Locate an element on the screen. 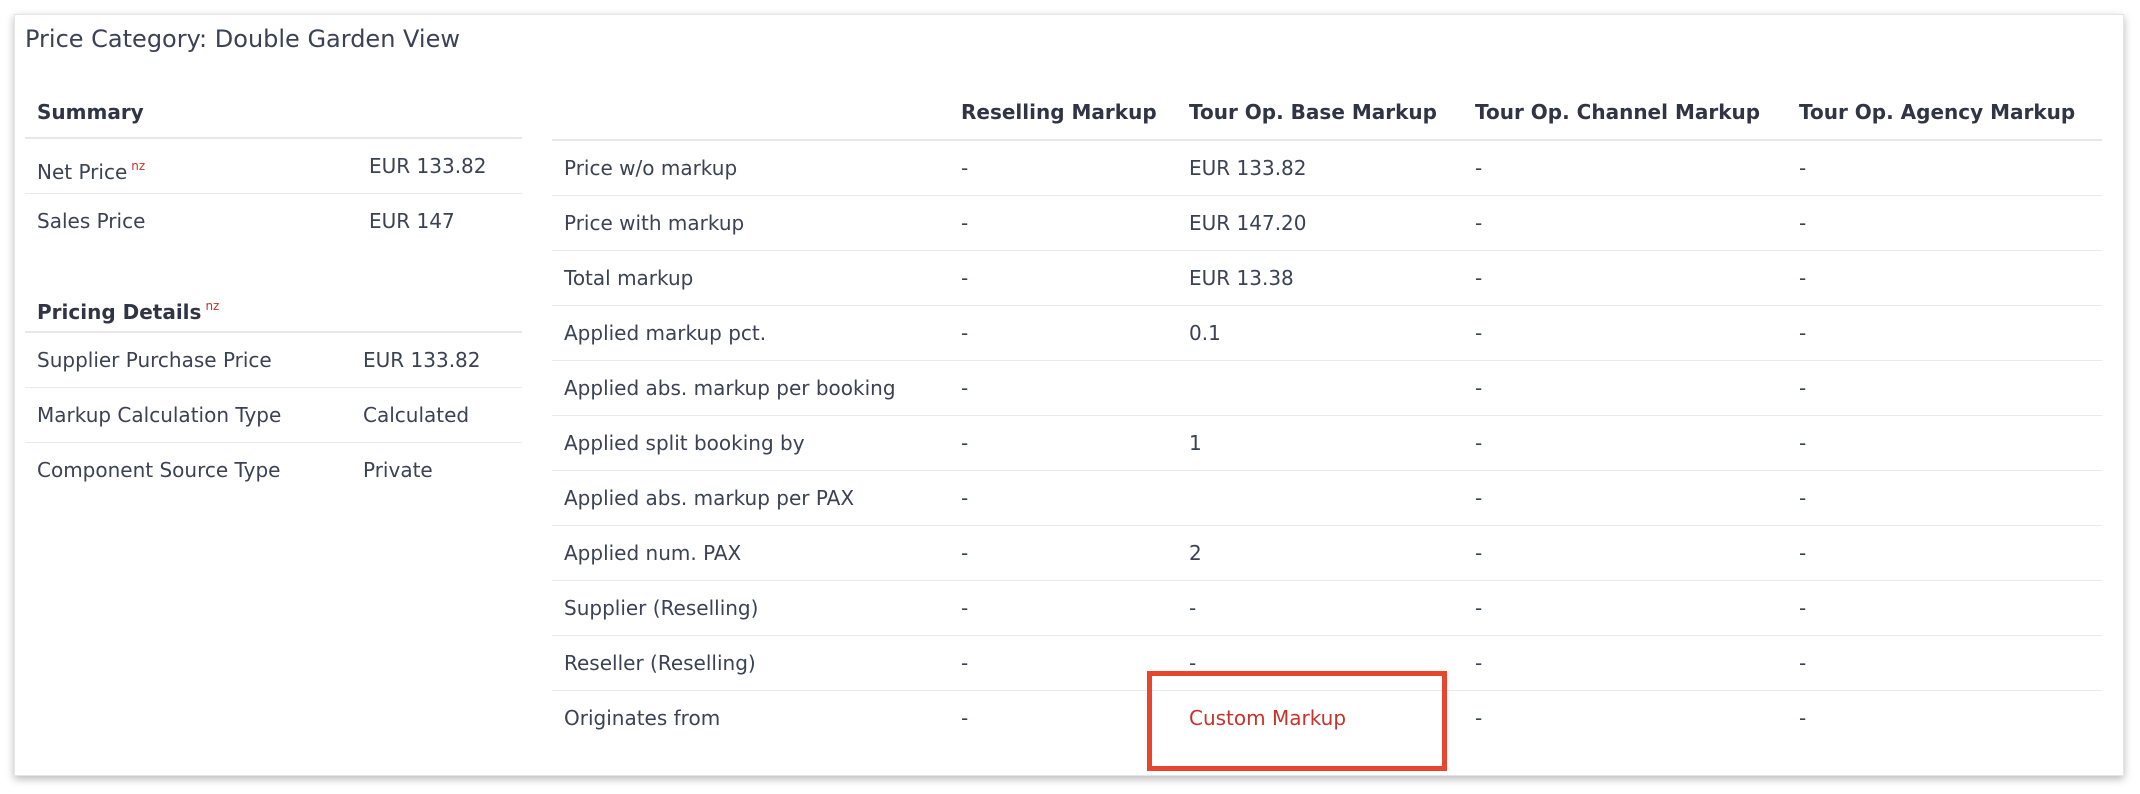  summary-value: EUR 133.82 is located at coordinates (428, 166).